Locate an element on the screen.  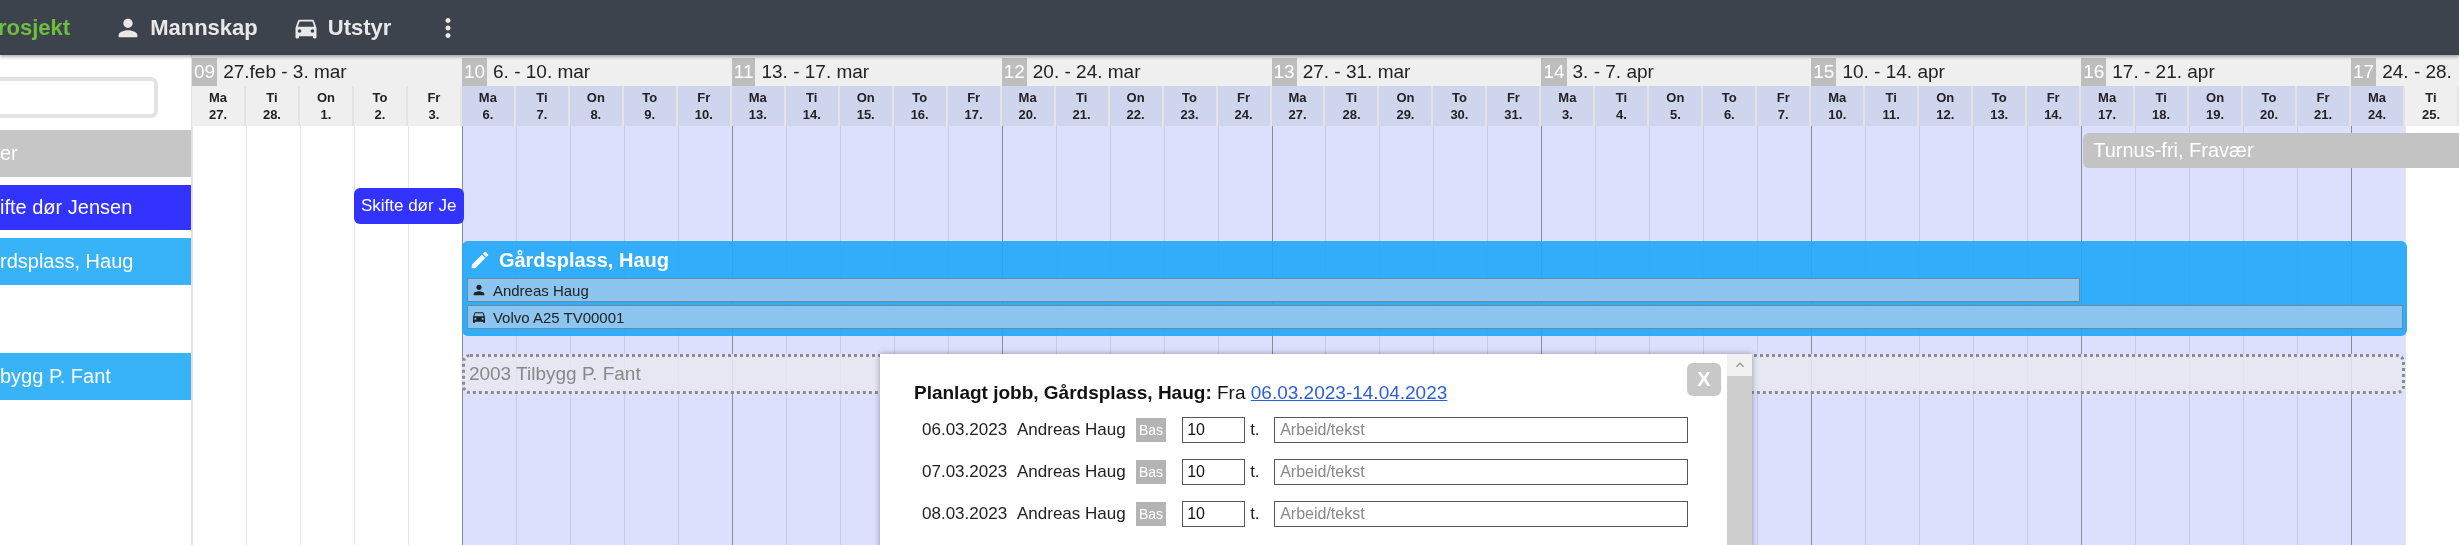
job-title: Gårdsplass, Haug is located at coordinates (583, 260).